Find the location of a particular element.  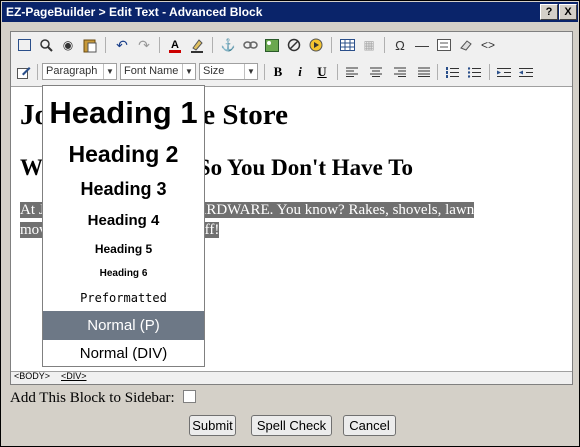

redo-icon: ↷ is located at coordinates (144, 45).